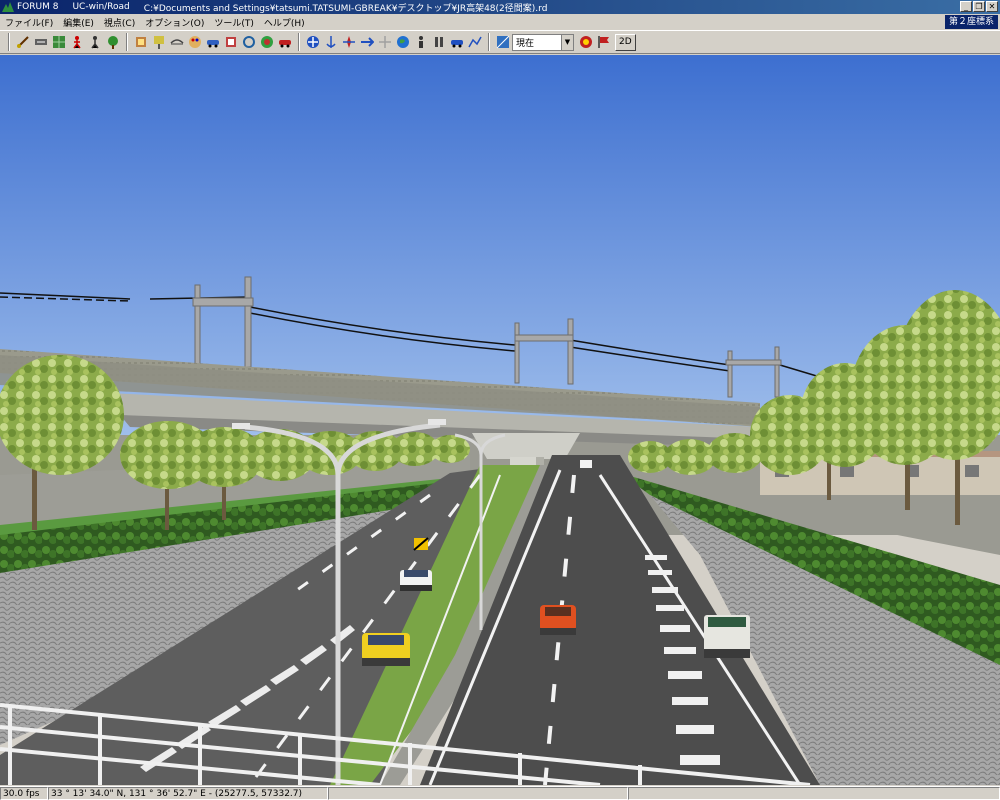 The image size is (1000, 800). What do you see at coordinates (248, 42) in the screenshot?
I see `rotate-icon` at bounding box center [248, 42].